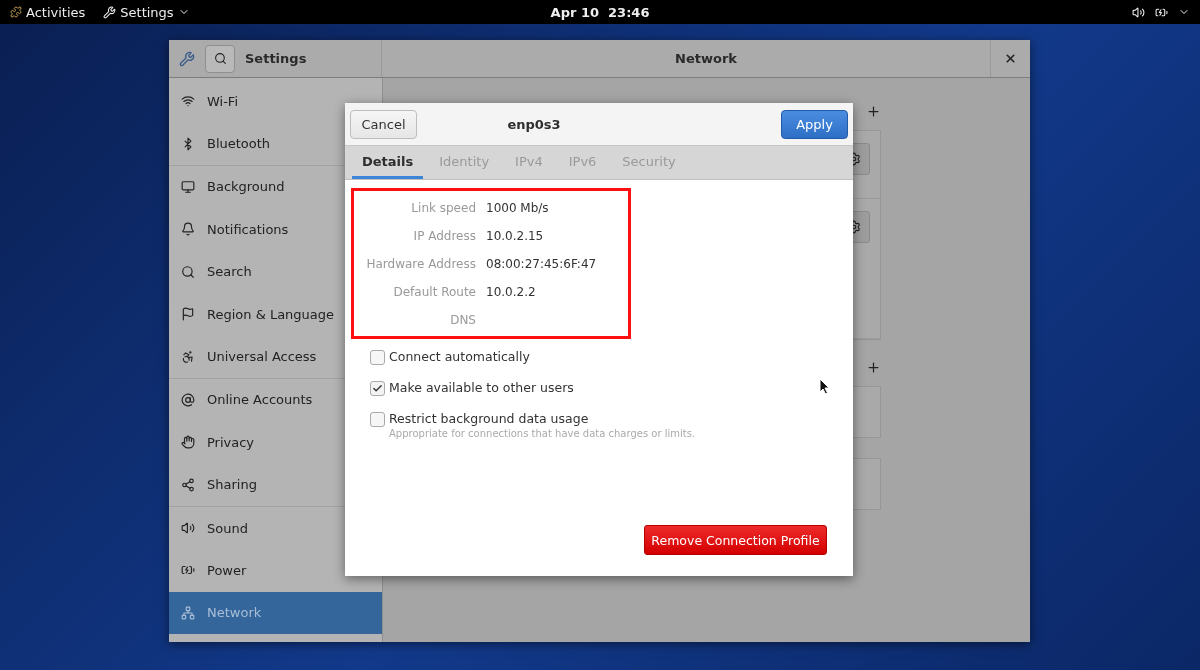 This screenshot has height=670, width=1200. Describe the element at coordinates (542, 433) in the screenshot. I see `option-description: Appropriate for connections that have data charges or limits.` at that location.